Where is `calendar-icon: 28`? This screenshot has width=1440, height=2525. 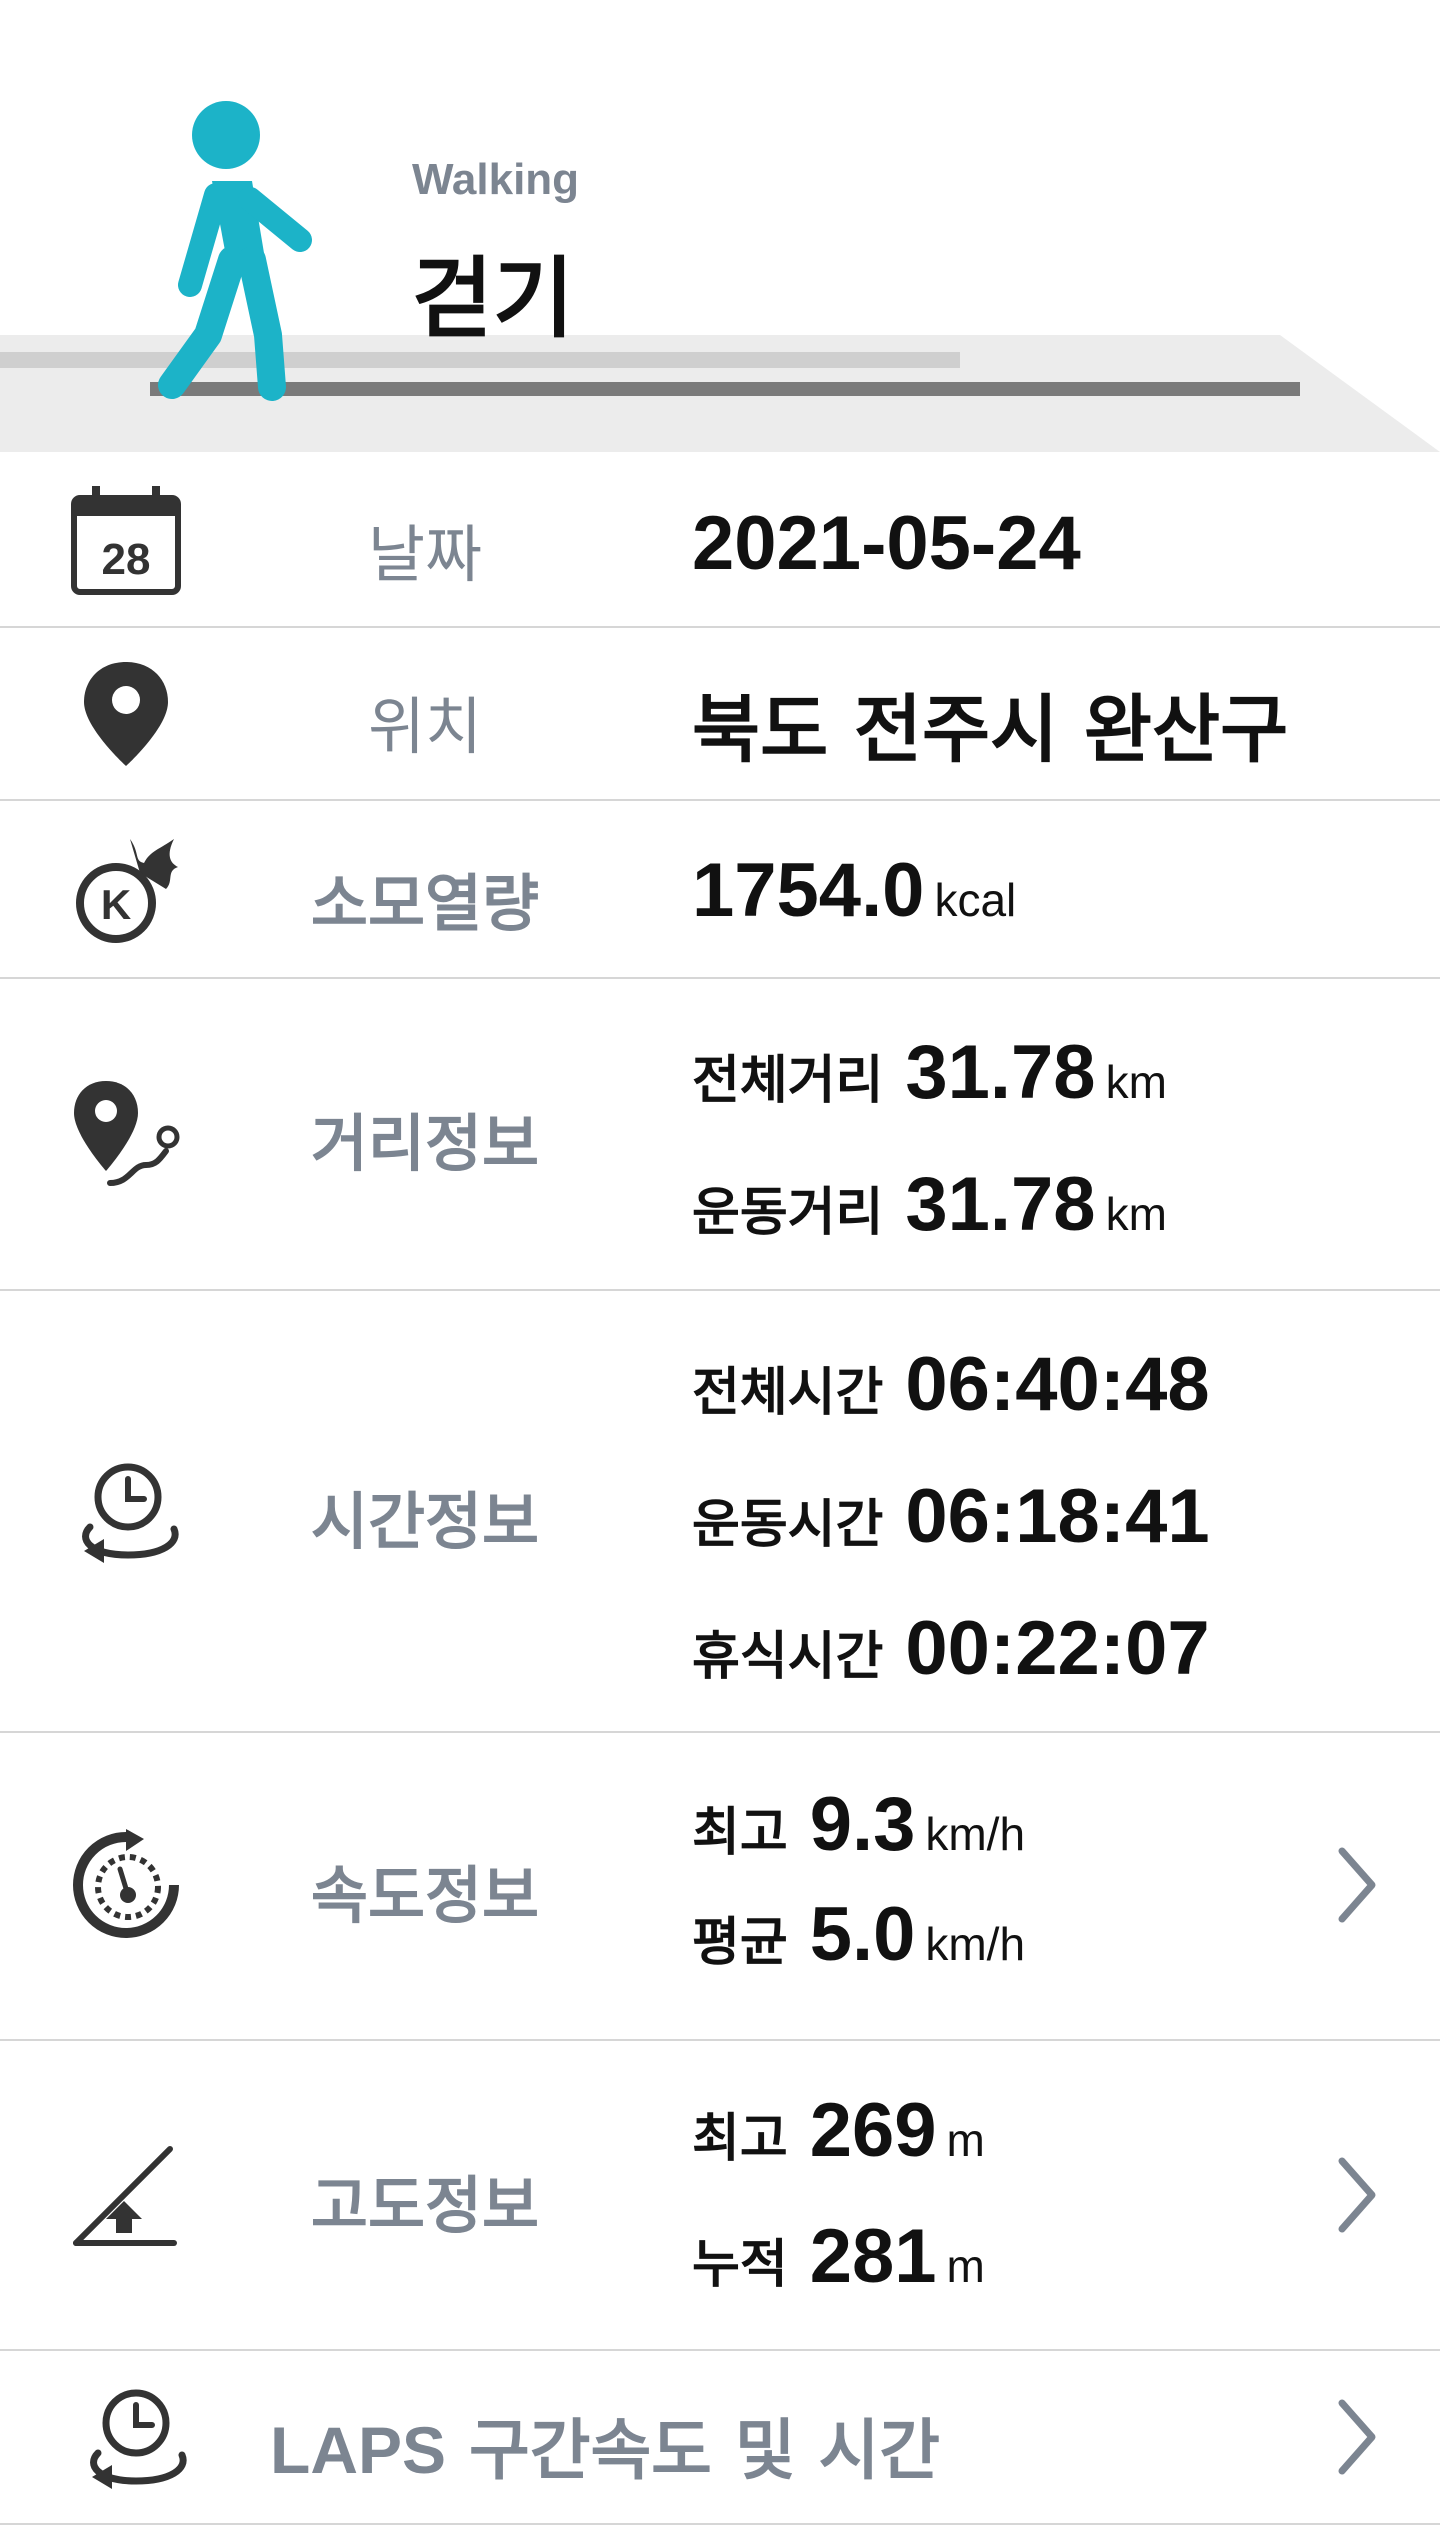
calendar-icon: 28 is located at coordinates (126, 540).